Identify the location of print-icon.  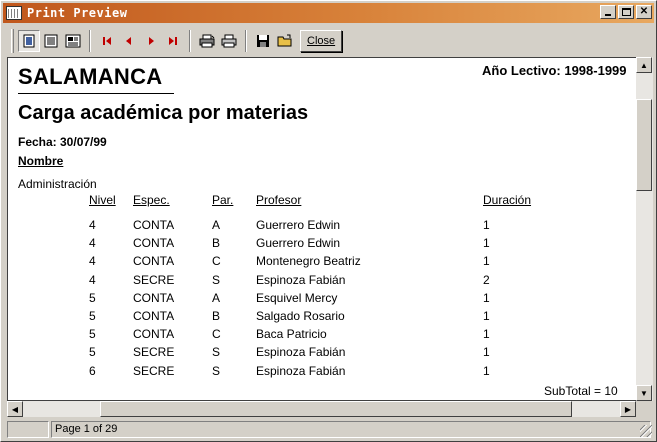
(229, 41).